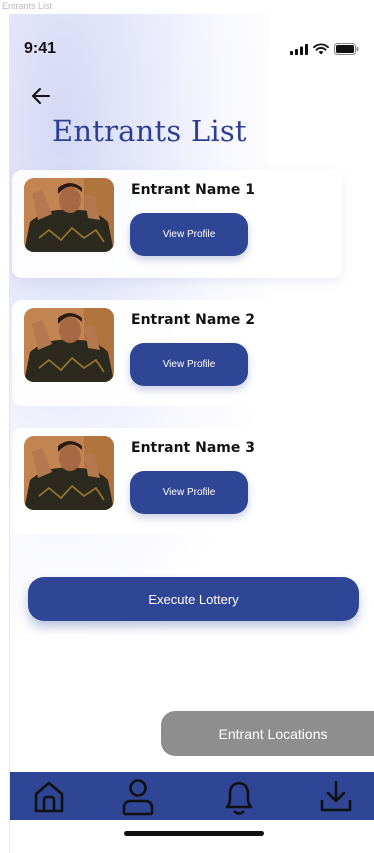 This screenshot has width=374, height=853. Describe the element at coordinates (149, 131) in the screenshot. I see `page-title: Entrants List` at that location.